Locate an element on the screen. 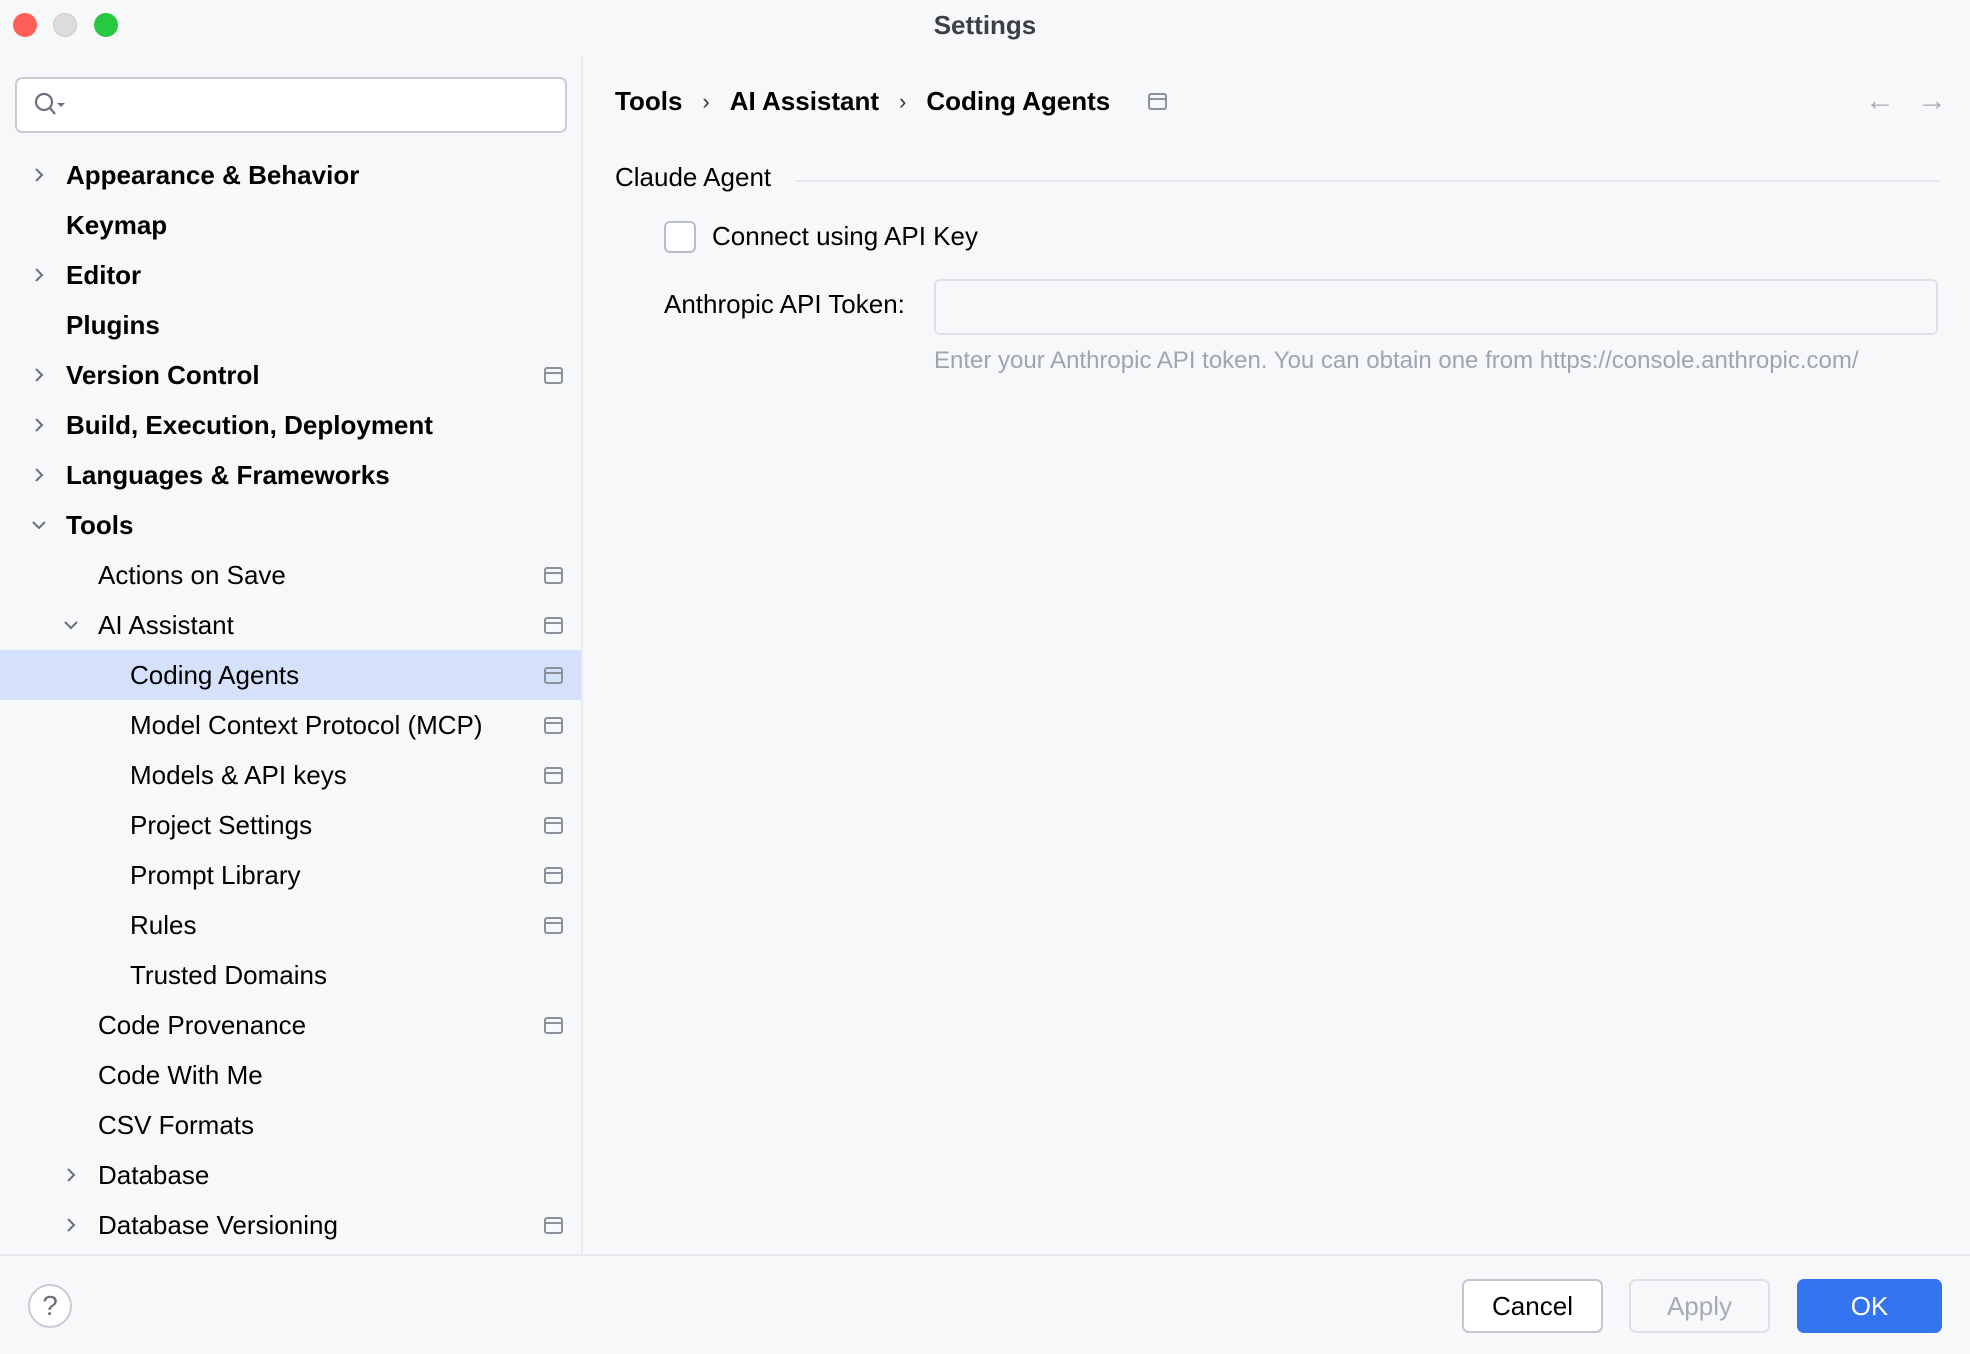 The width and height of the screenshot is (1970, 1354). tree-item-code-provenance: Code Provenance is located at coordinates (290, 1025).